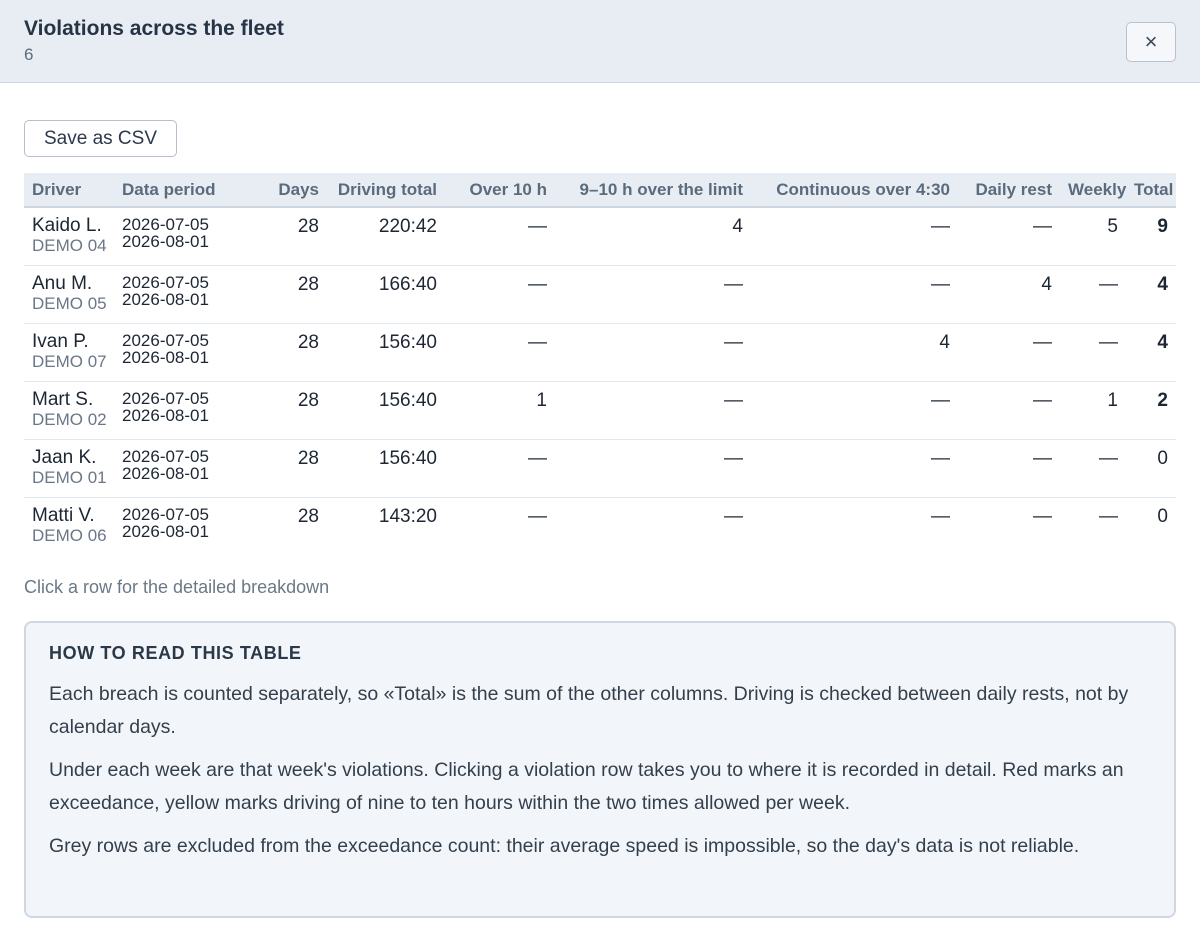 This screenshot has width=1200, height=933. What do you see at coordinates (1009, 190) in the screenshot?
I see `column-header: Daily rest` at bounding box center [1009, 190].